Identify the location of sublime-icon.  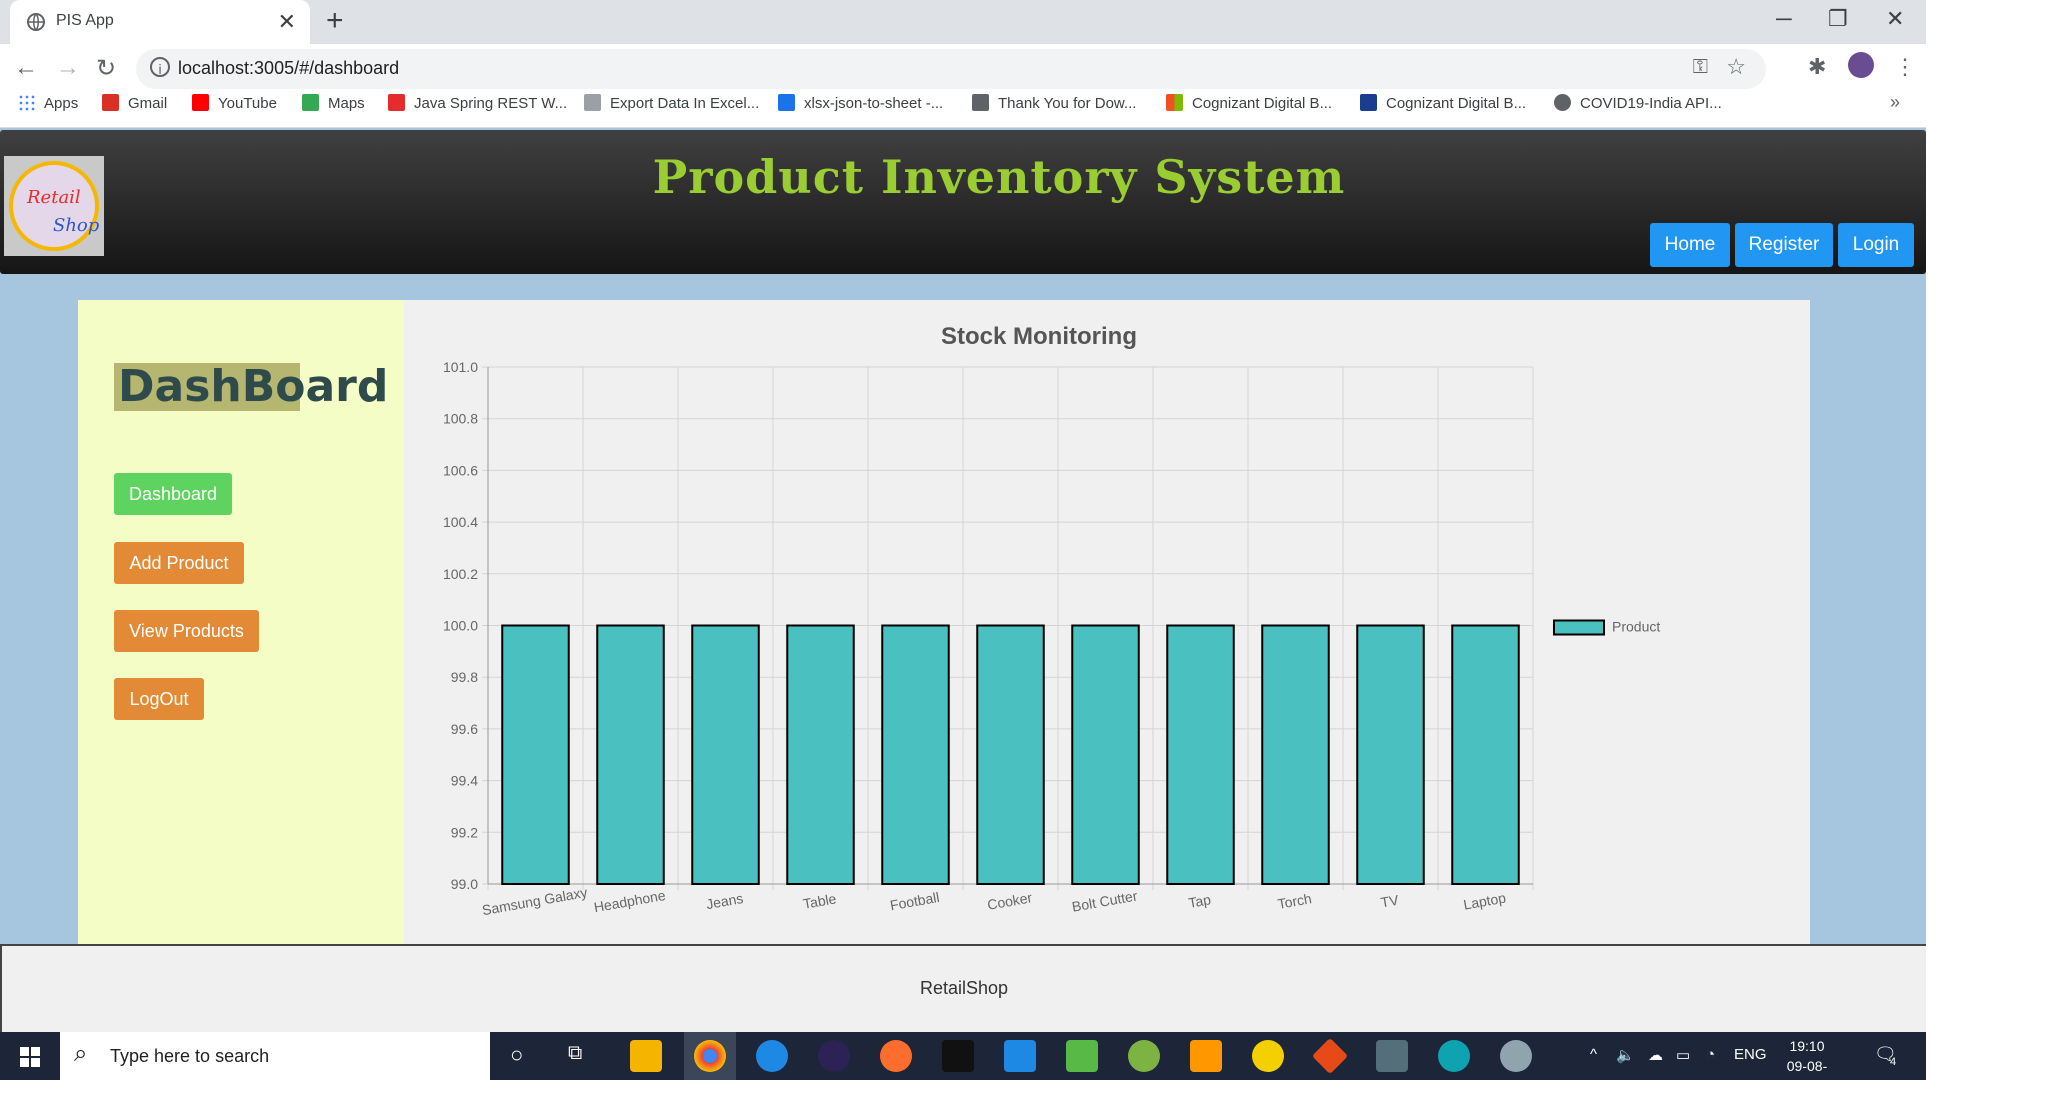
(1206, 1056).